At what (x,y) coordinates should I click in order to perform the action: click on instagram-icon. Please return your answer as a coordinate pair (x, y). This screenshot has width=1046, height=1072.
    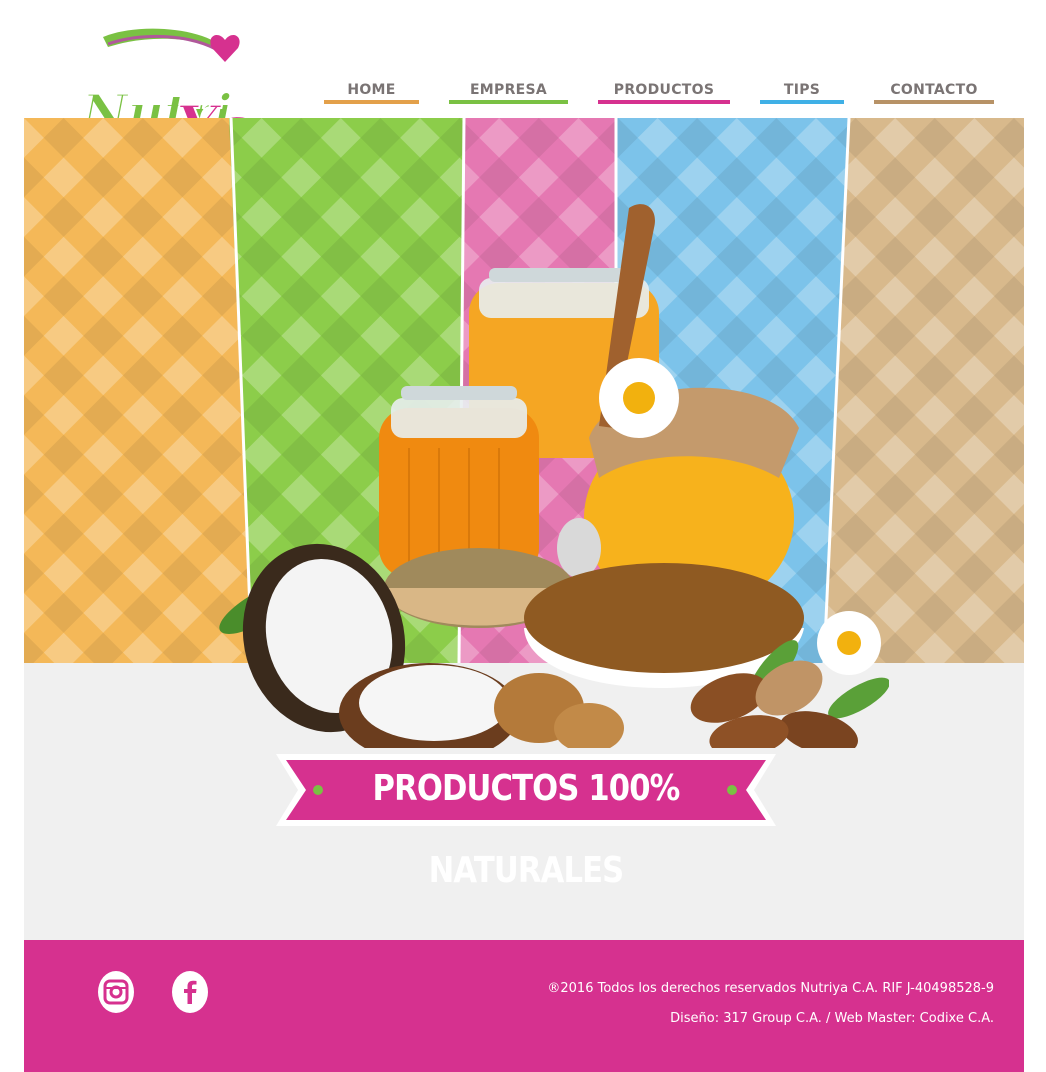
    Looking at the image, I should click on (116, 992).